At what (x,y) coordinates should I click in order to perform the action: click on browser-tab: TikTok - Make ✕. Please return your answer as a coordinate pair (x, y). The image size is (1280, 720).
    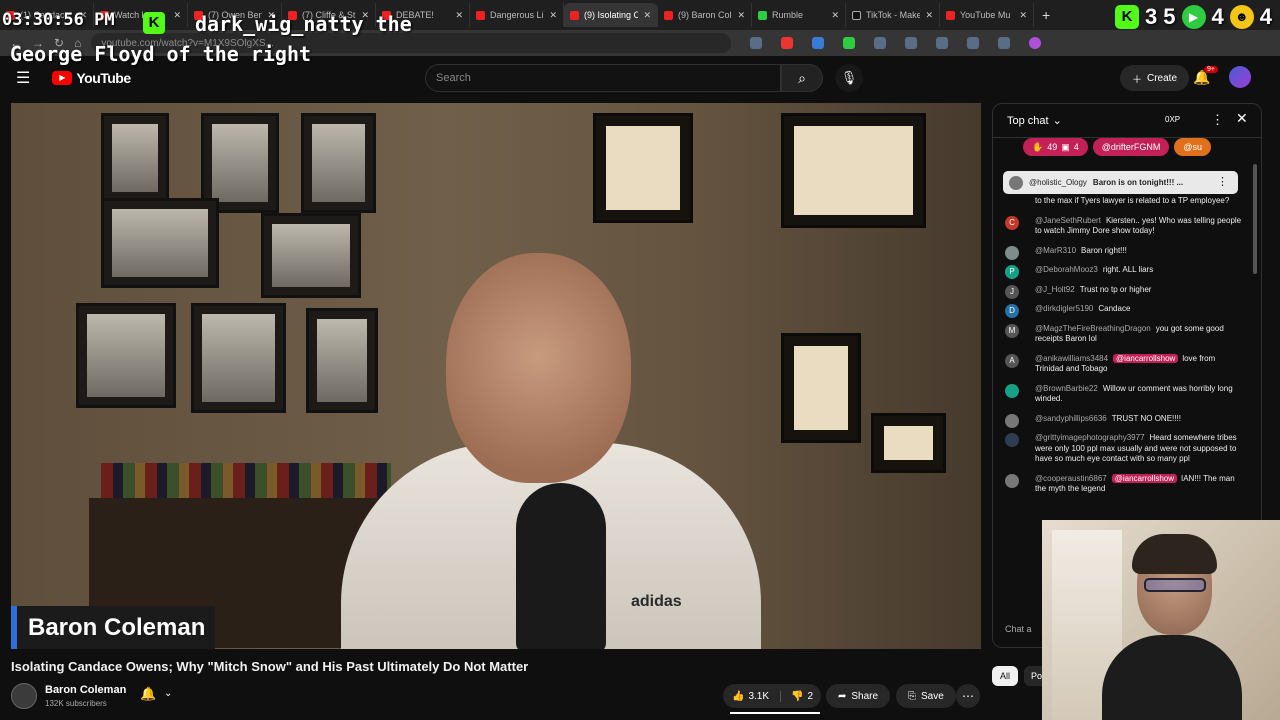
    Looking at the image, I should click on (893, 15).